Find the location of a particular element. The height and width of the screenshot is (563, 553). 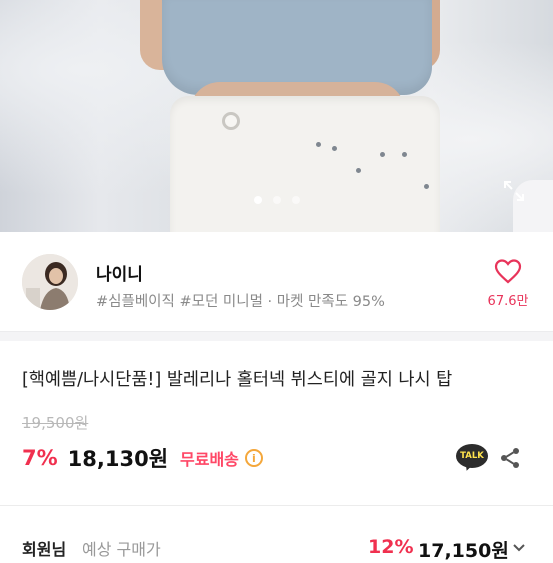

share-icon is located at coordinates (510, 458).